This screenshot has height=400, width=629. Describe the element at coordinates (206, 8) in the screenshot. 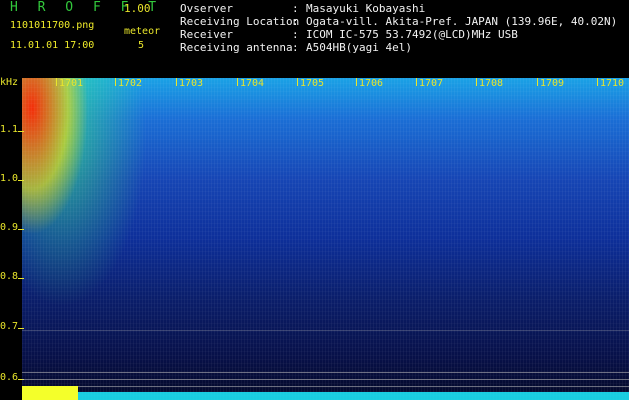

I see `observer-label: Ovserver` at that location.